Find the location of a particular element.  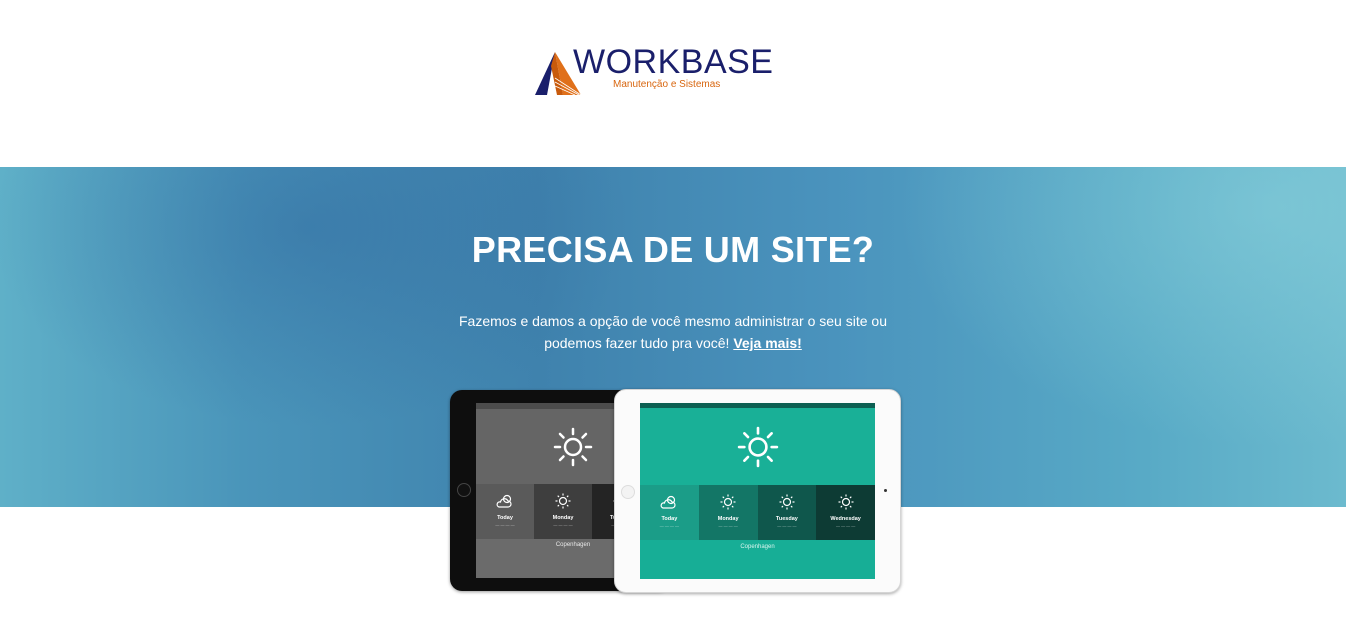

weather-app-screen: Today — — — — Monday — — — — is located at coordinates (757, 491).